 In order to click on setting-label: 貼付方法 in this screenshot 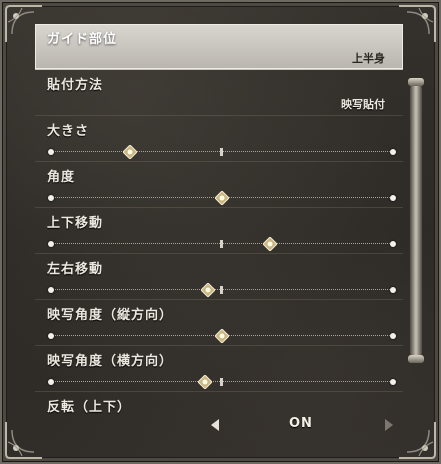, I will do `click(75, 85)`.